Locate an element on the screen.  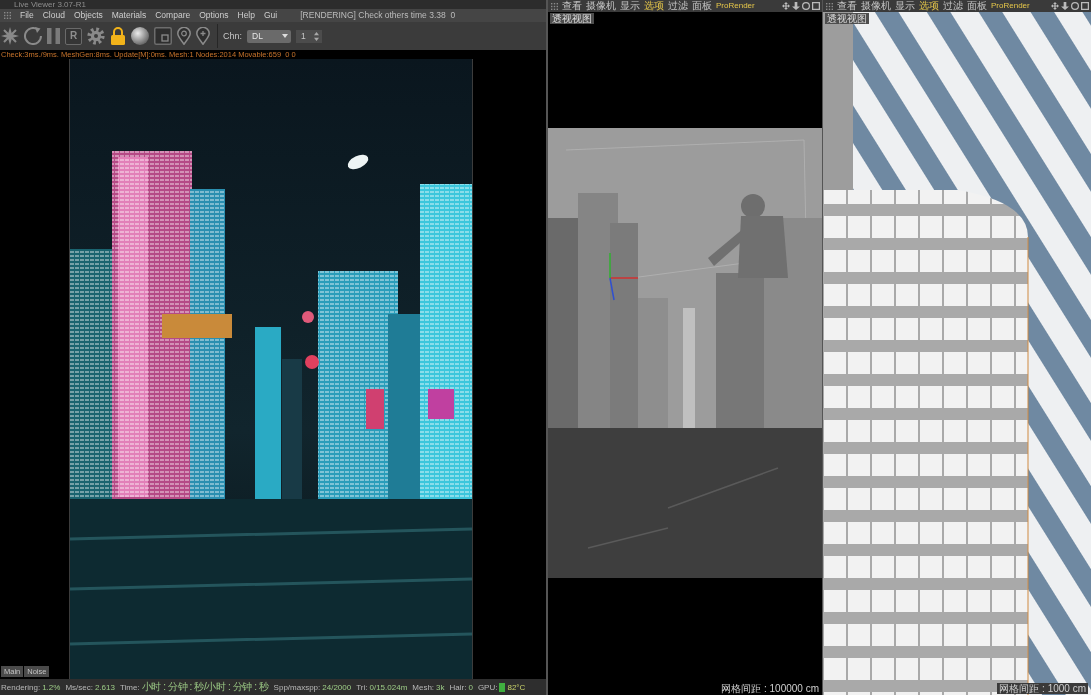
spinner-arrows-icon is located at coordinates (316, 36).